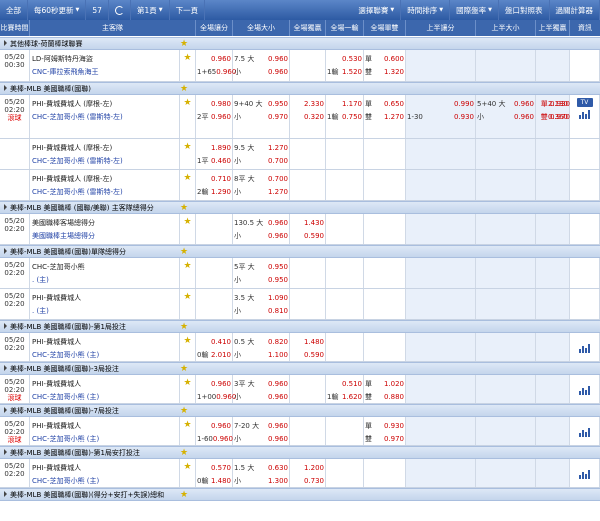 The width and height of the screenshot is (600, 521). Describe the element at coordinates (352, 384) in the screenshot. I see `one-lose-odds: 0.510` at that location.